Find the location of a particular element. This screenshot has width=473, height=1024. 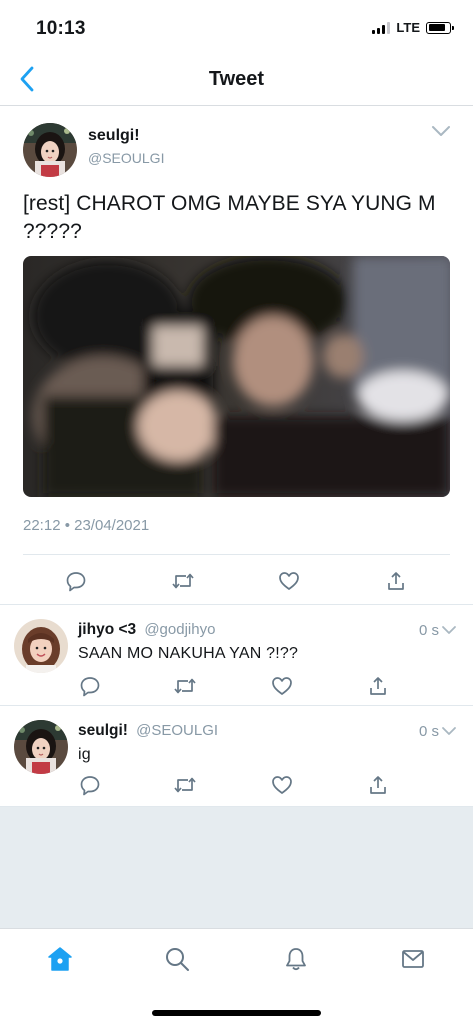

reply-header: jihyo <3 @godjihyo is located at coordinates (146, 630).